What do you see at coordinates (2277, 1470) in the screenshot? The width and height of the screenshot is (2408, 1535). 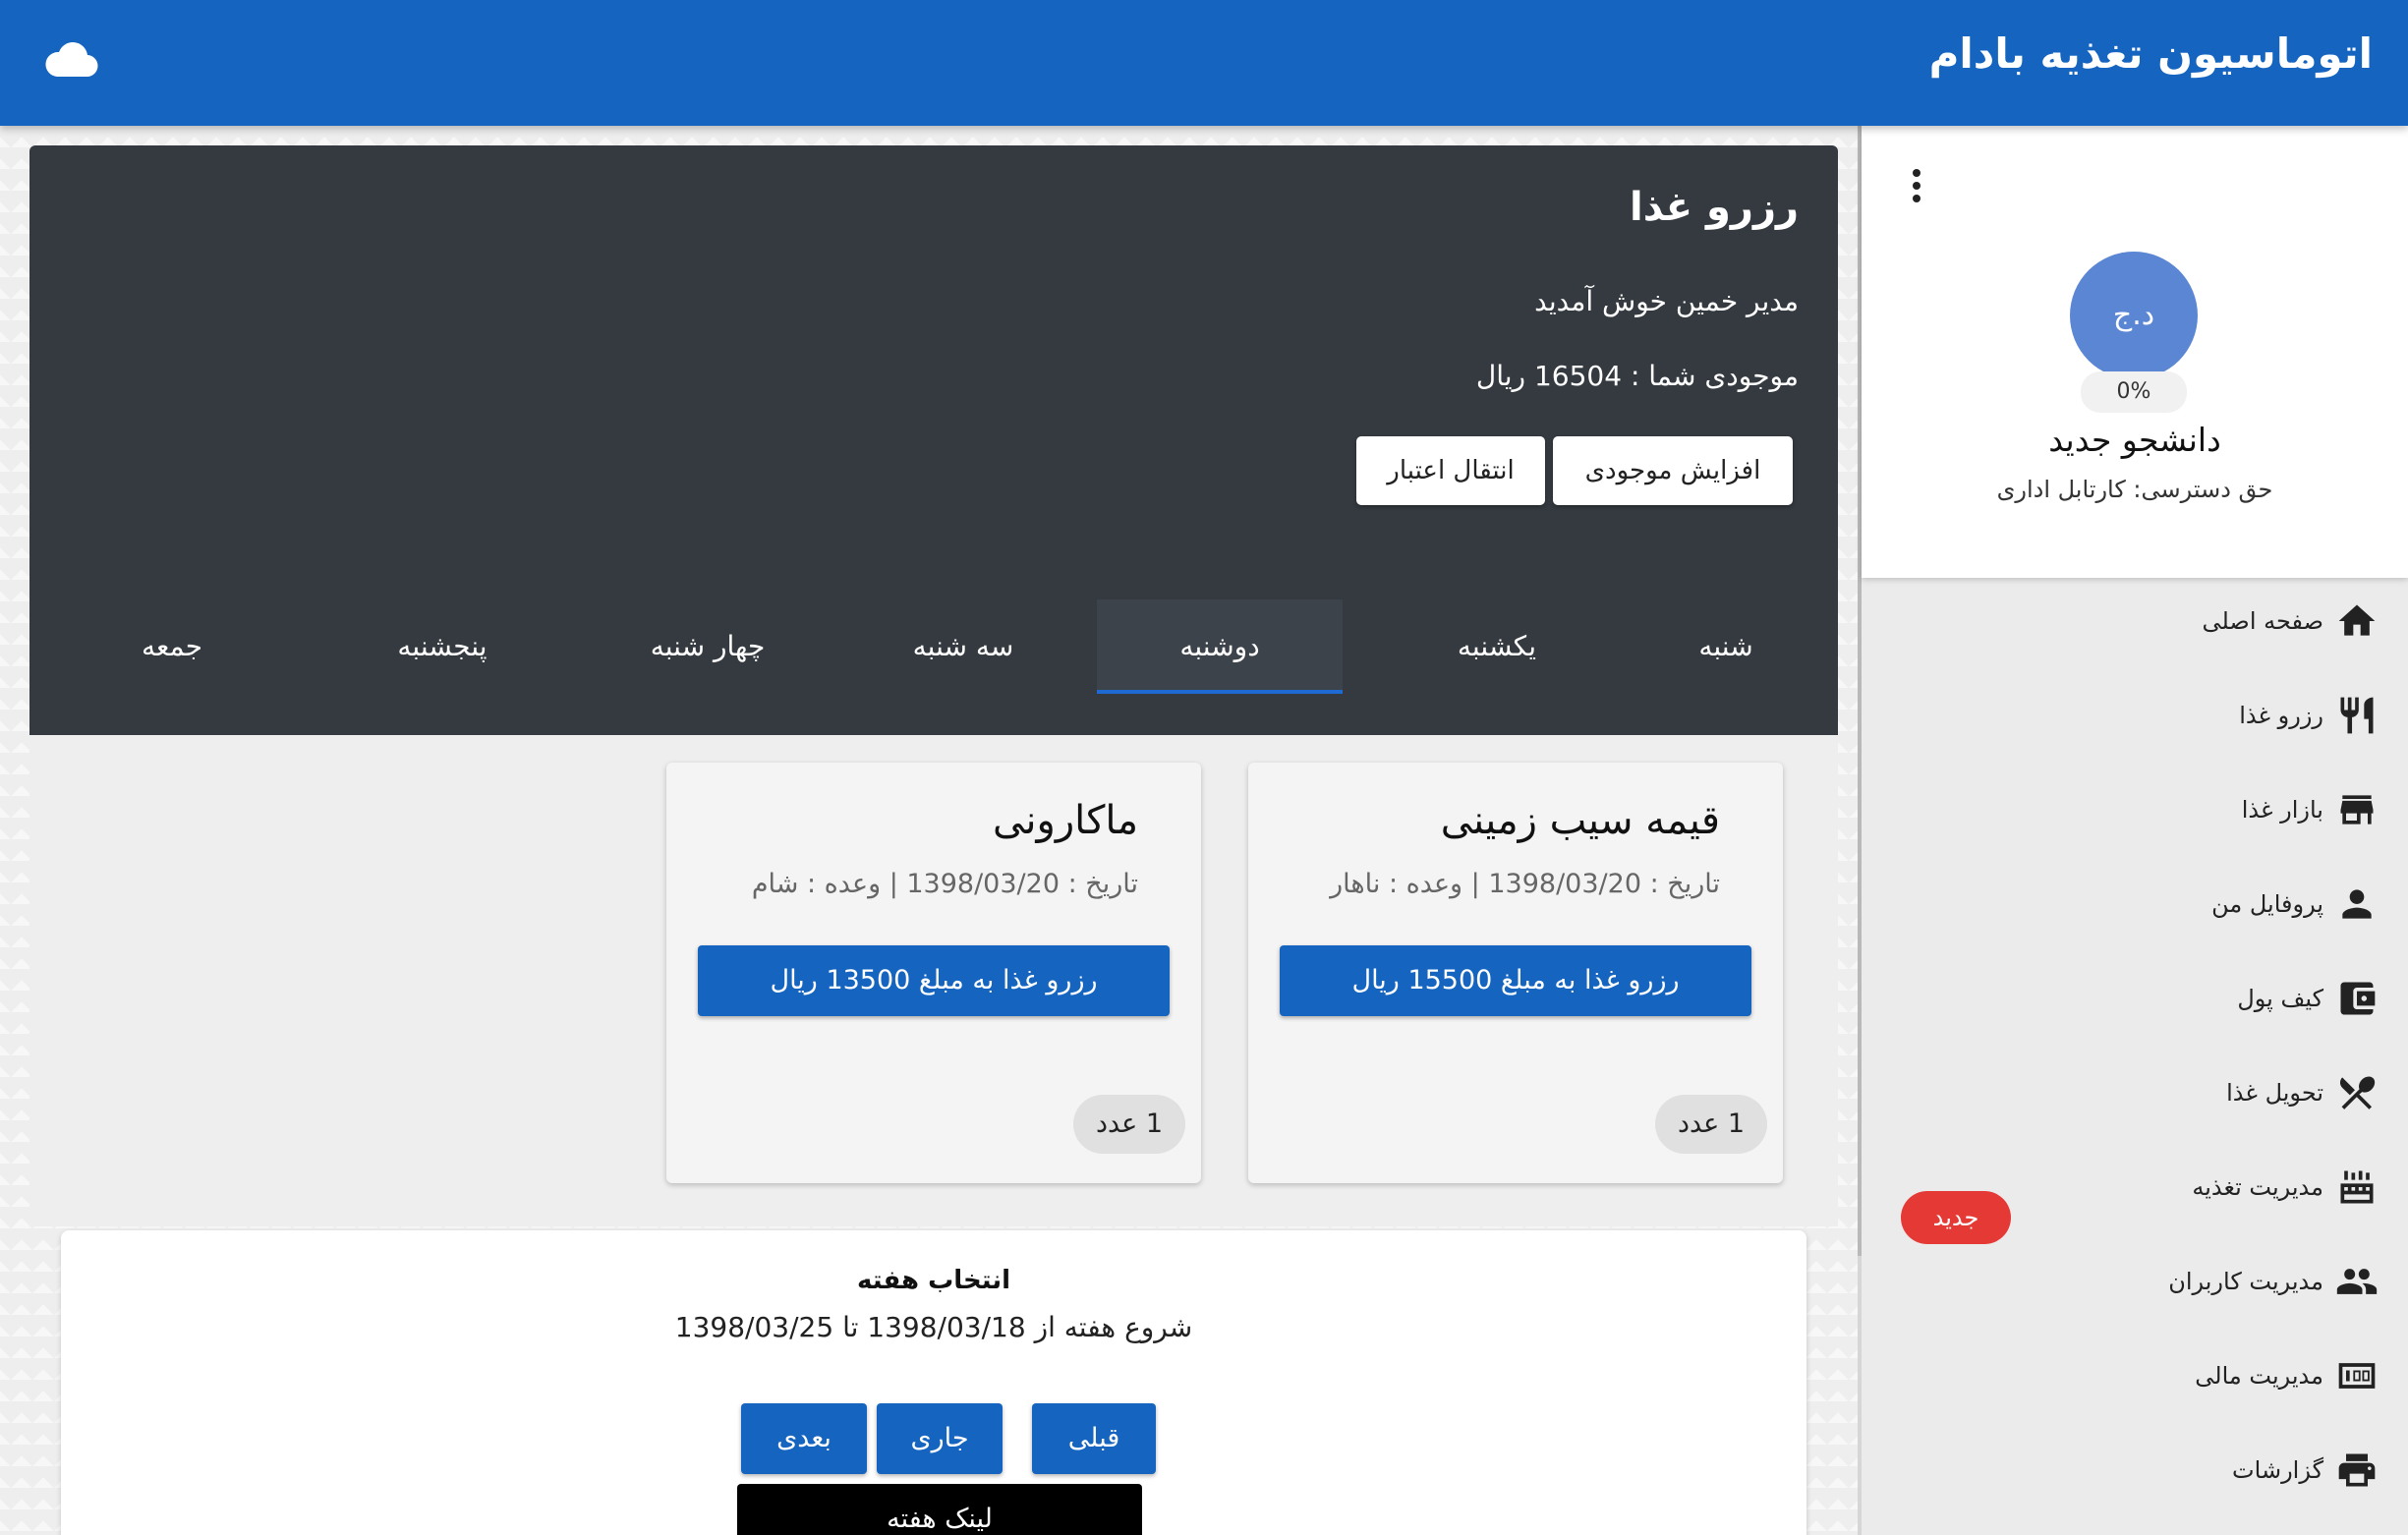 I see `sidebar-item-label: گزارشات` at bounding box center [2277, 1470].